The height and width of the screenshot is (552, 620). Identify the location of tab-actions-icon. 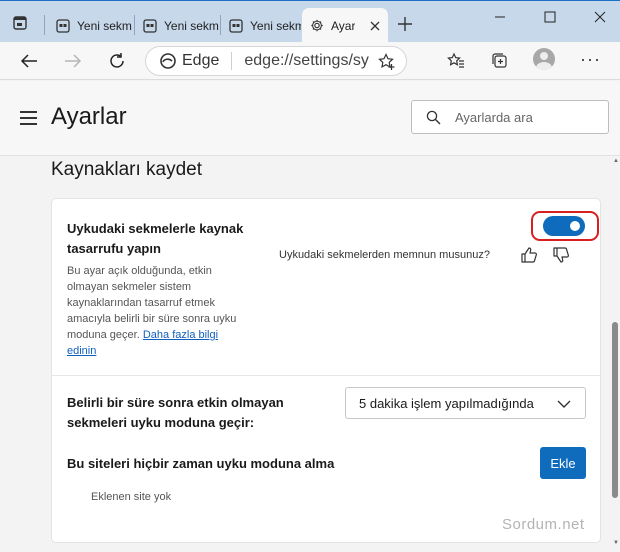
(20, 23).